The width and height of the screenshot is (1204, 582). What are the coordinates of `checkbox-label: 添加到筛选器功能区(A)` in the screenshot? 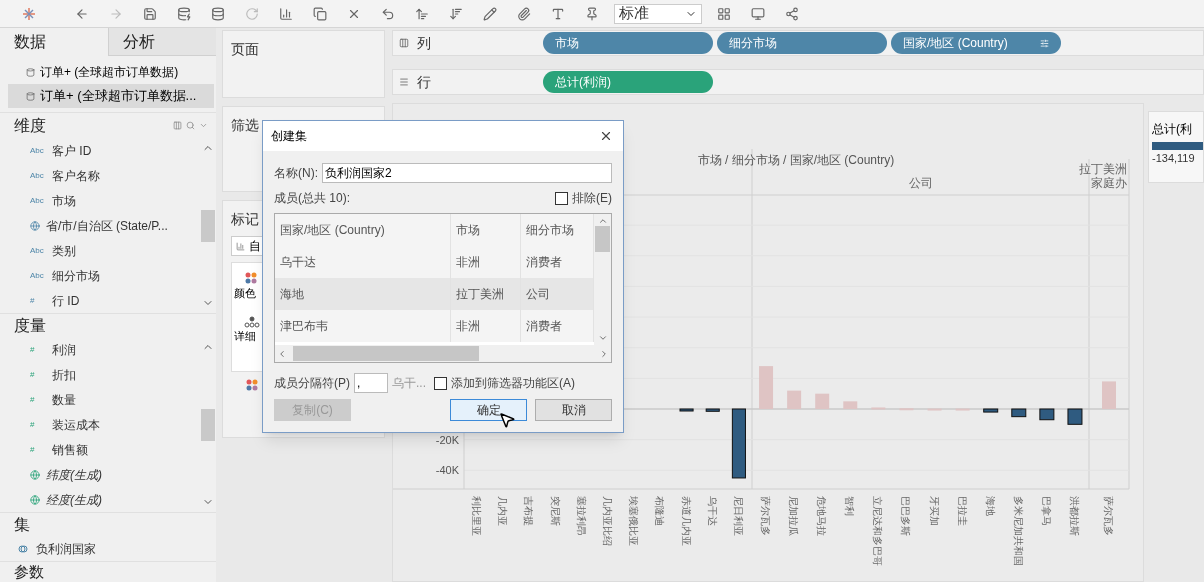 It's located at (513, 383).